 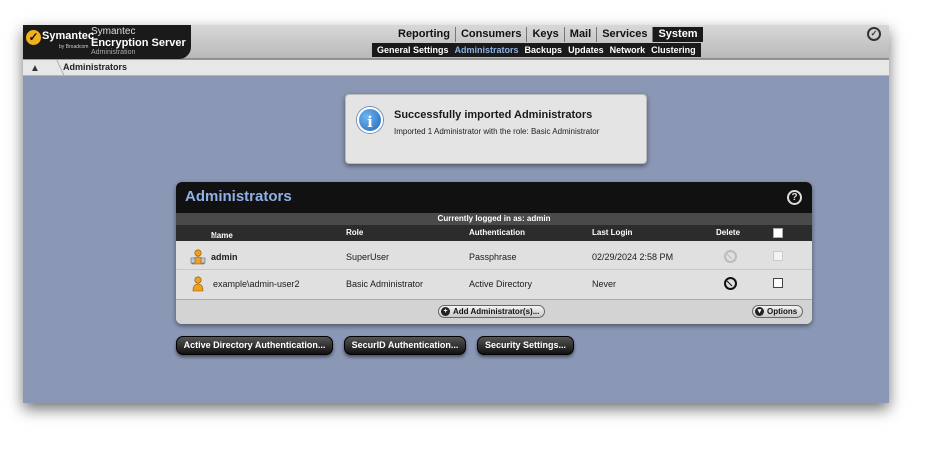 What do you see at coordinates (368, 257) in the screenshot?
I see `row-role: SuperUser` at bounding box center [368, 257].